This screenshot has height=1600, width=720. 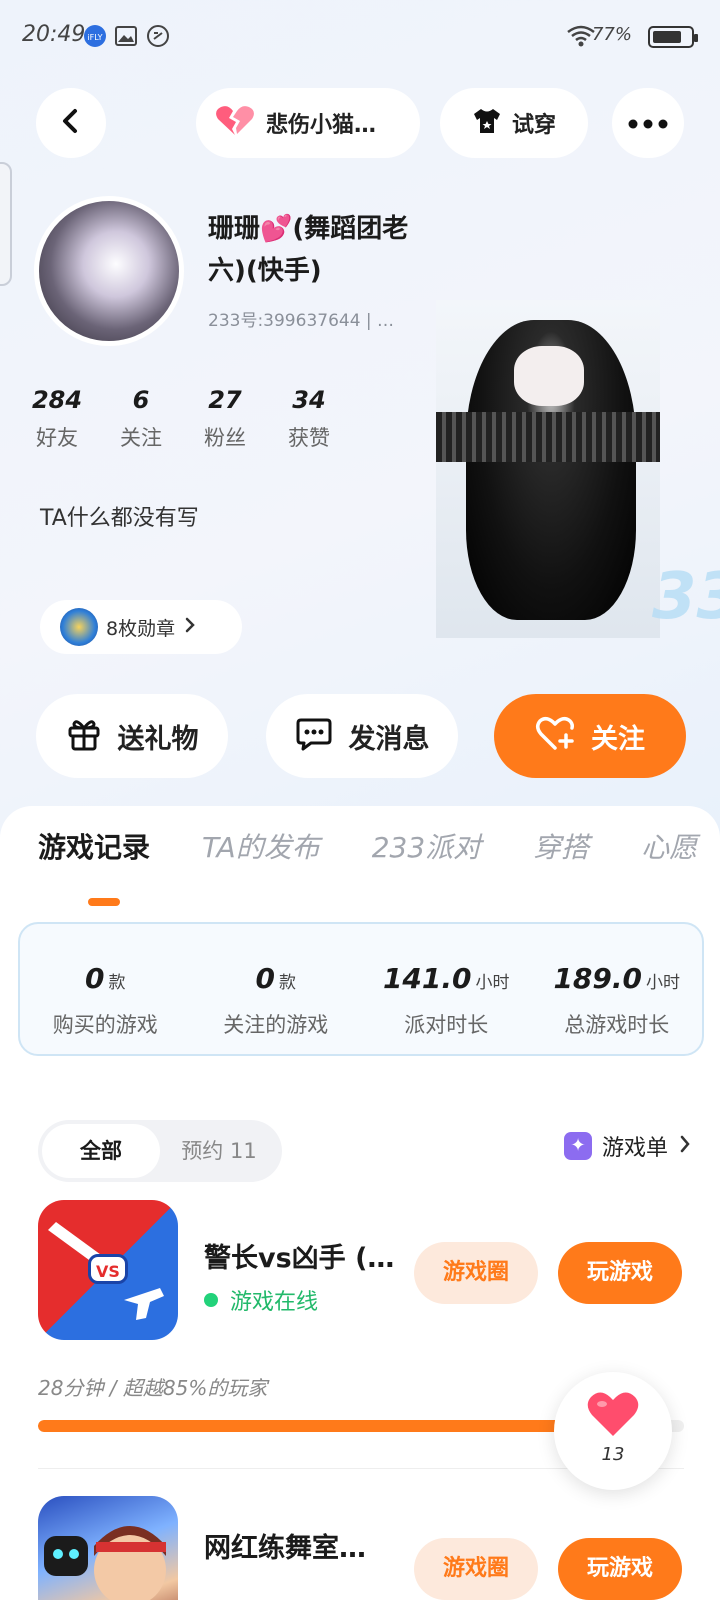 What do you see at coordinates (360, 36) in the screenshot?
I see `status-bar: 20:49 iFLY 77%` at bounding box center [360, 36].